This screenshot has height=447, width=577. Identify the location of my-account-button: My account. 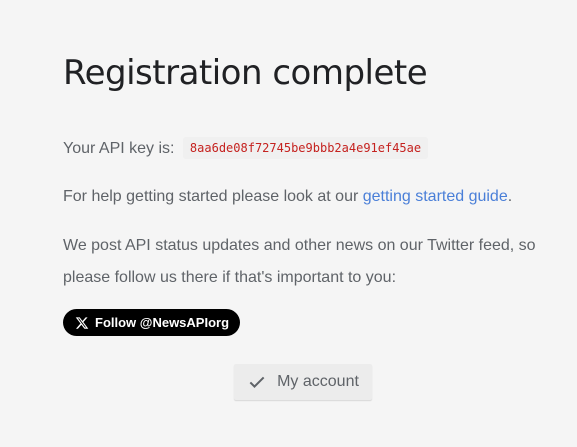
(303, 382).